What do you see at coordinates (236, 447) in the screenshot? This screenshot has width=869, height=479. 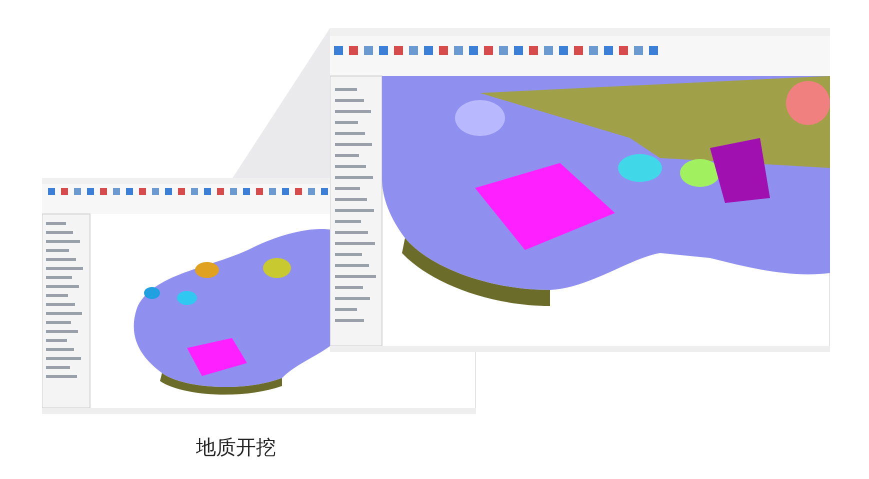 I see `caption-text: 地质开挖` at bounding box center [236, 447].